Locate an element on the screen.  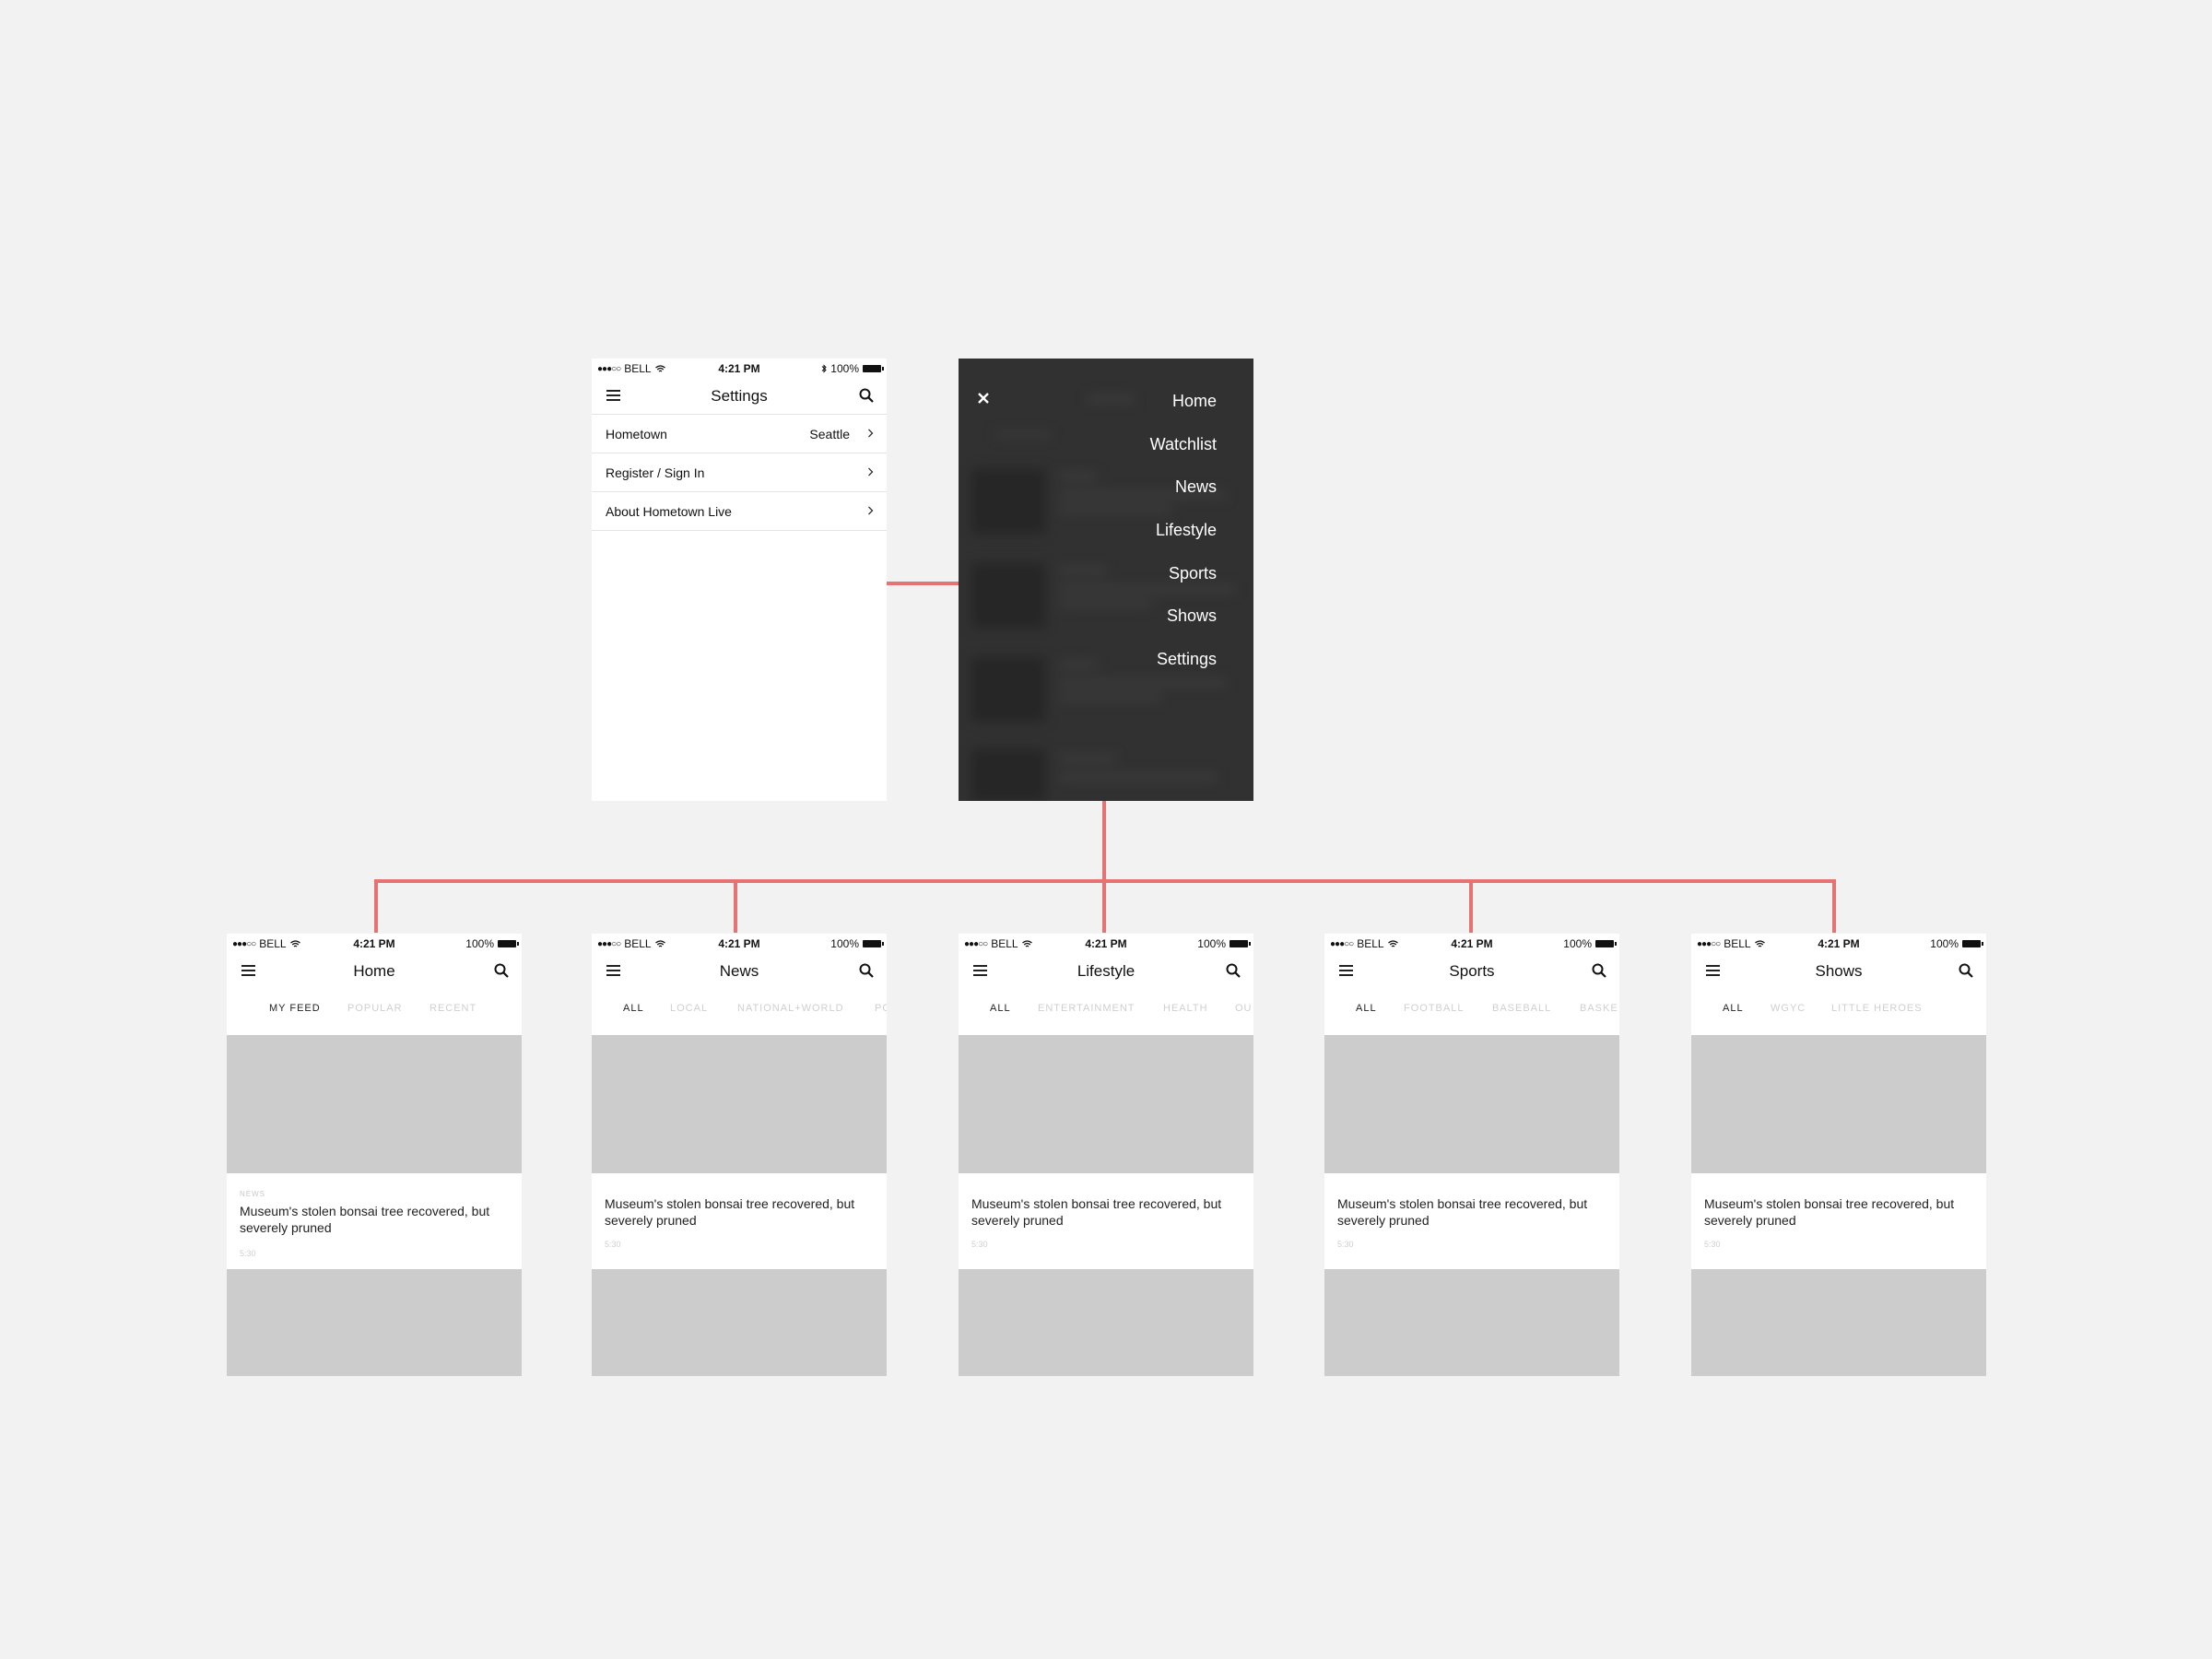
settings-row-register: Register / Sign In is located at coordinates (739, 472).